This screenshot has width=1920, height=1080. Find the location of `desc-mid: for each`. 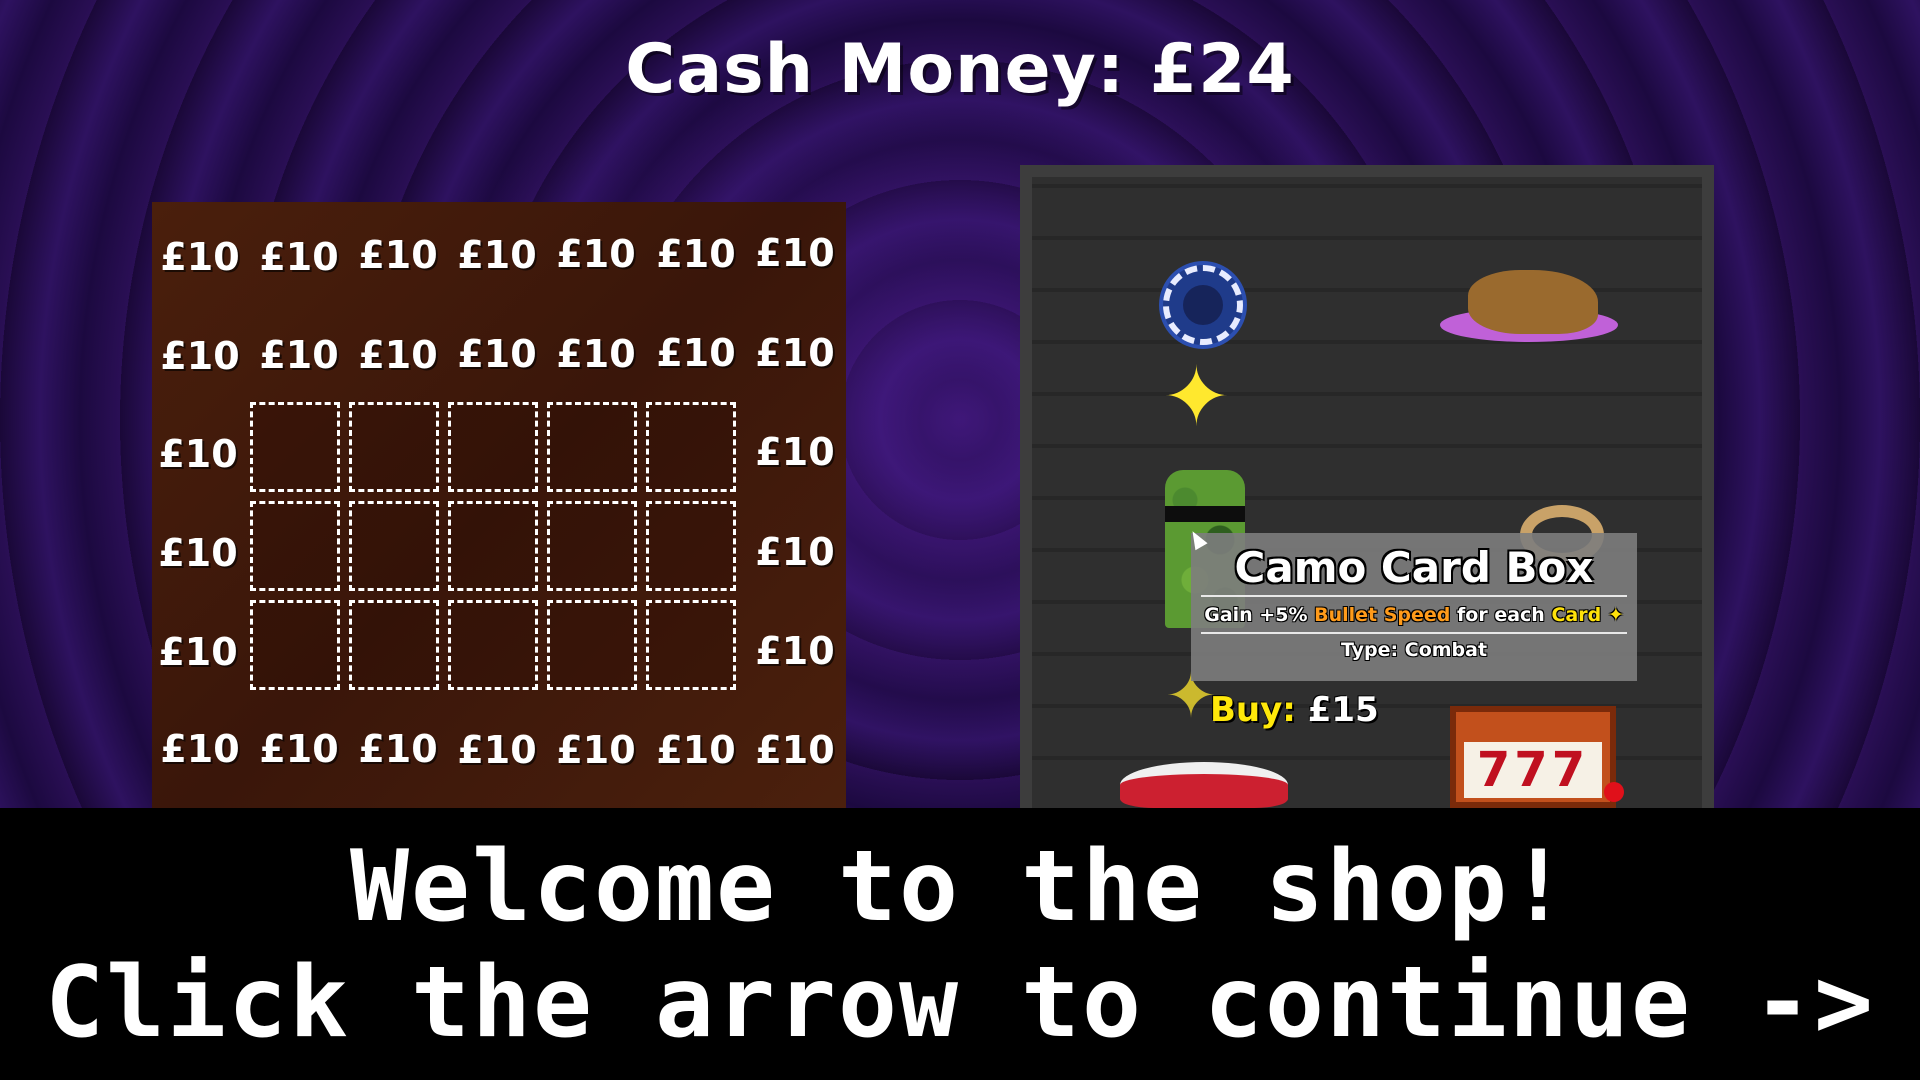

desc-mid: for each is located at coordinates (1501, 615).